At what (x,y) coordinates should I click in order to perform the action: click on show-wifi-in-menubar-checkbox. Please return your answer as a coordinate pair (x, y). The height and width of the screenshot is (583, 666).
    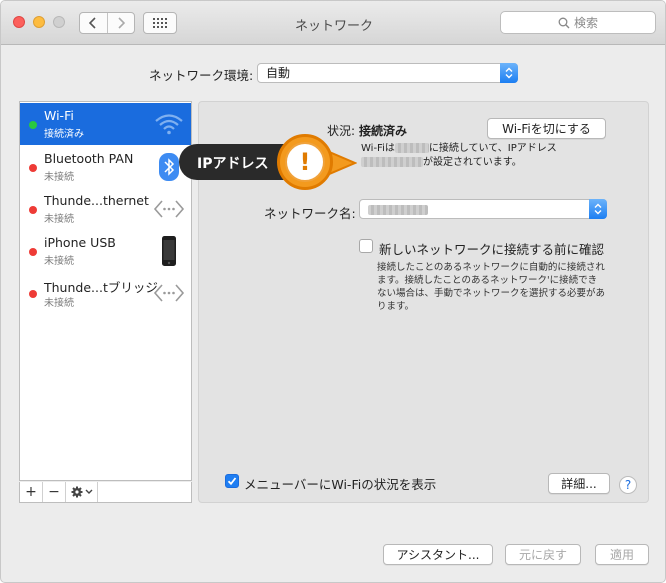
    Looking at the image, I should click on (232, 481).